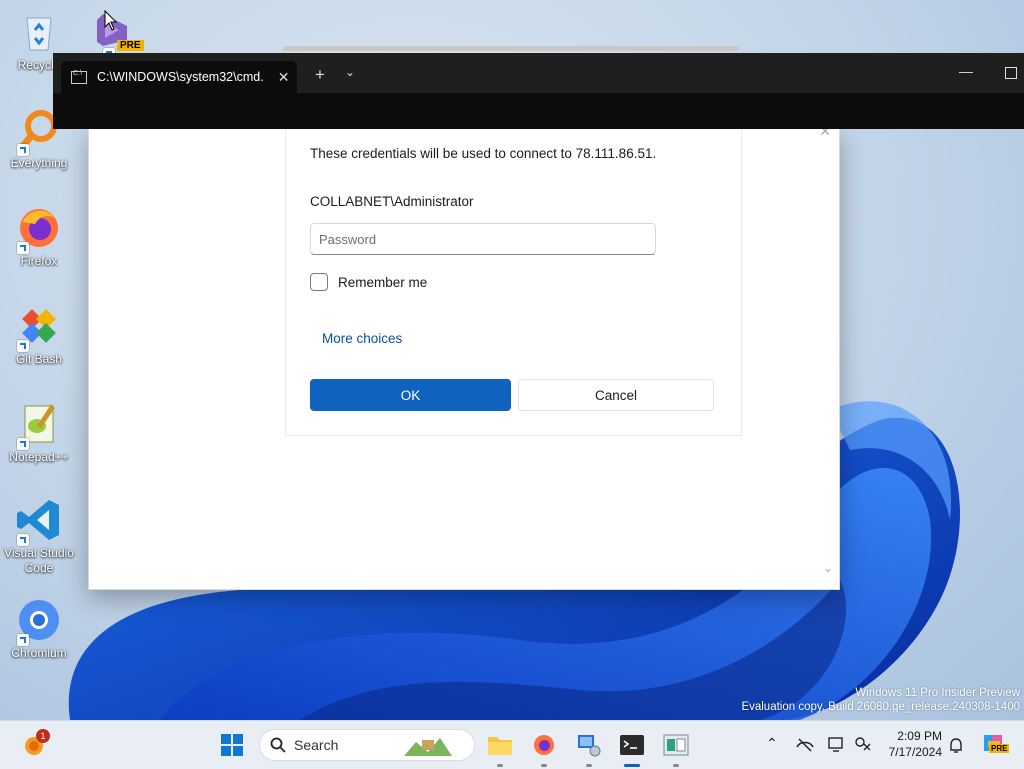 This screenshot has width=1024, height=769. I want to click on remote-desktop-icon, so click(589, 746).